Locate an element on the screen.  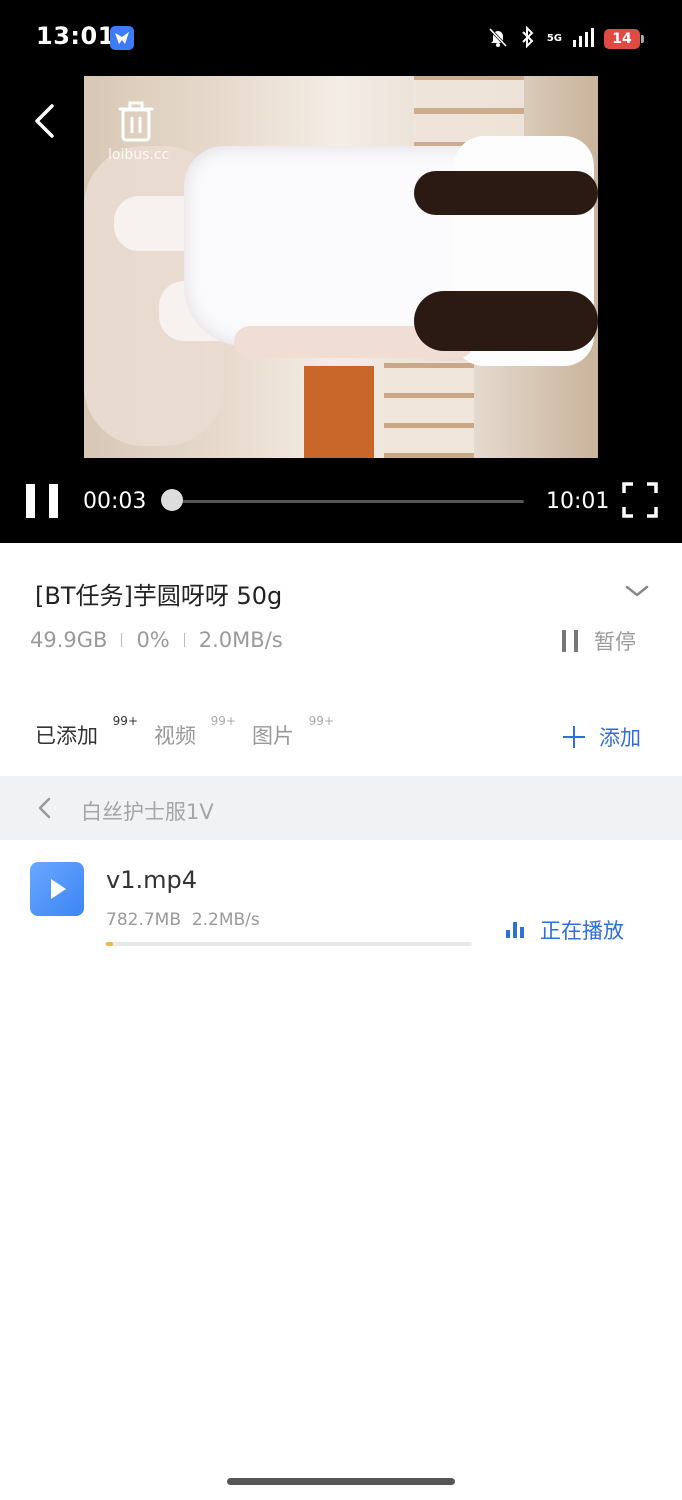
pause-button is located at coordinates (42, 501).